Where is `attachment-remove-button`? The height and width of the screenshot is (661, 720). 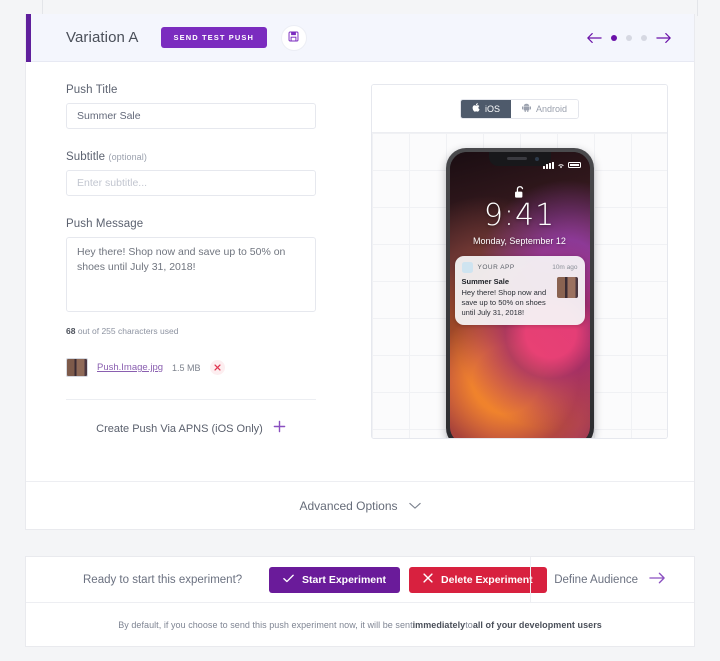 attachment-remove-button is located at coordinates (217, 367).